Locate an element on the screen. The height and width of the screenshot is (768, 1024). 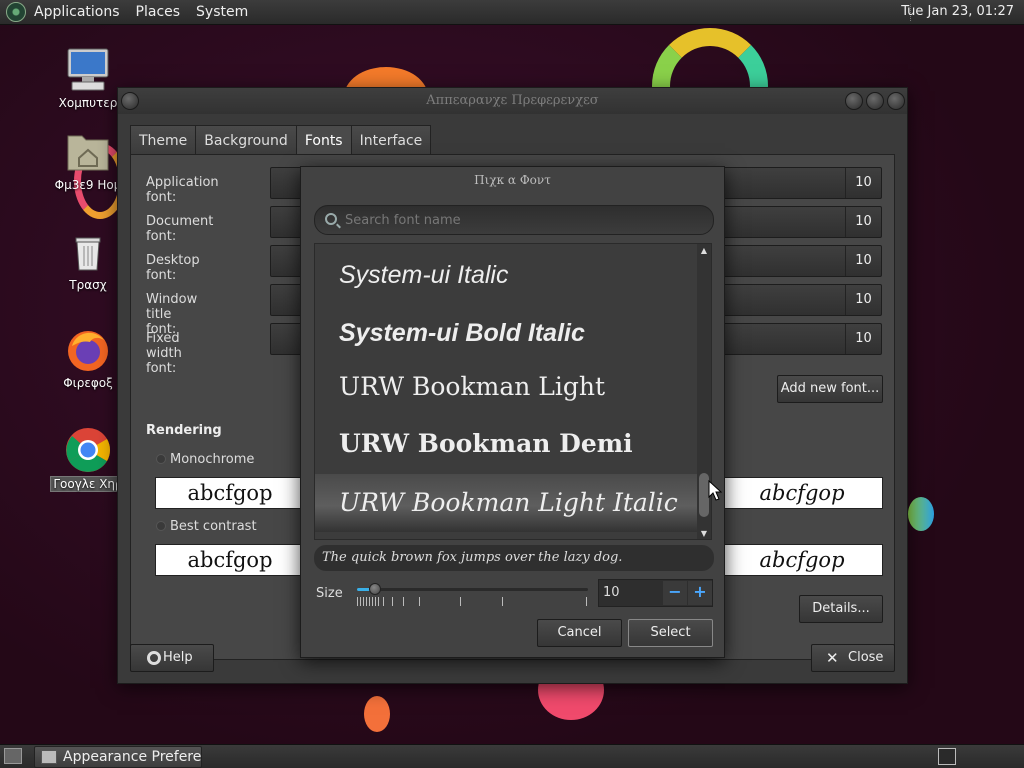
font-list-item: System-ui Bold Italic is located at coordinates (507, 333).